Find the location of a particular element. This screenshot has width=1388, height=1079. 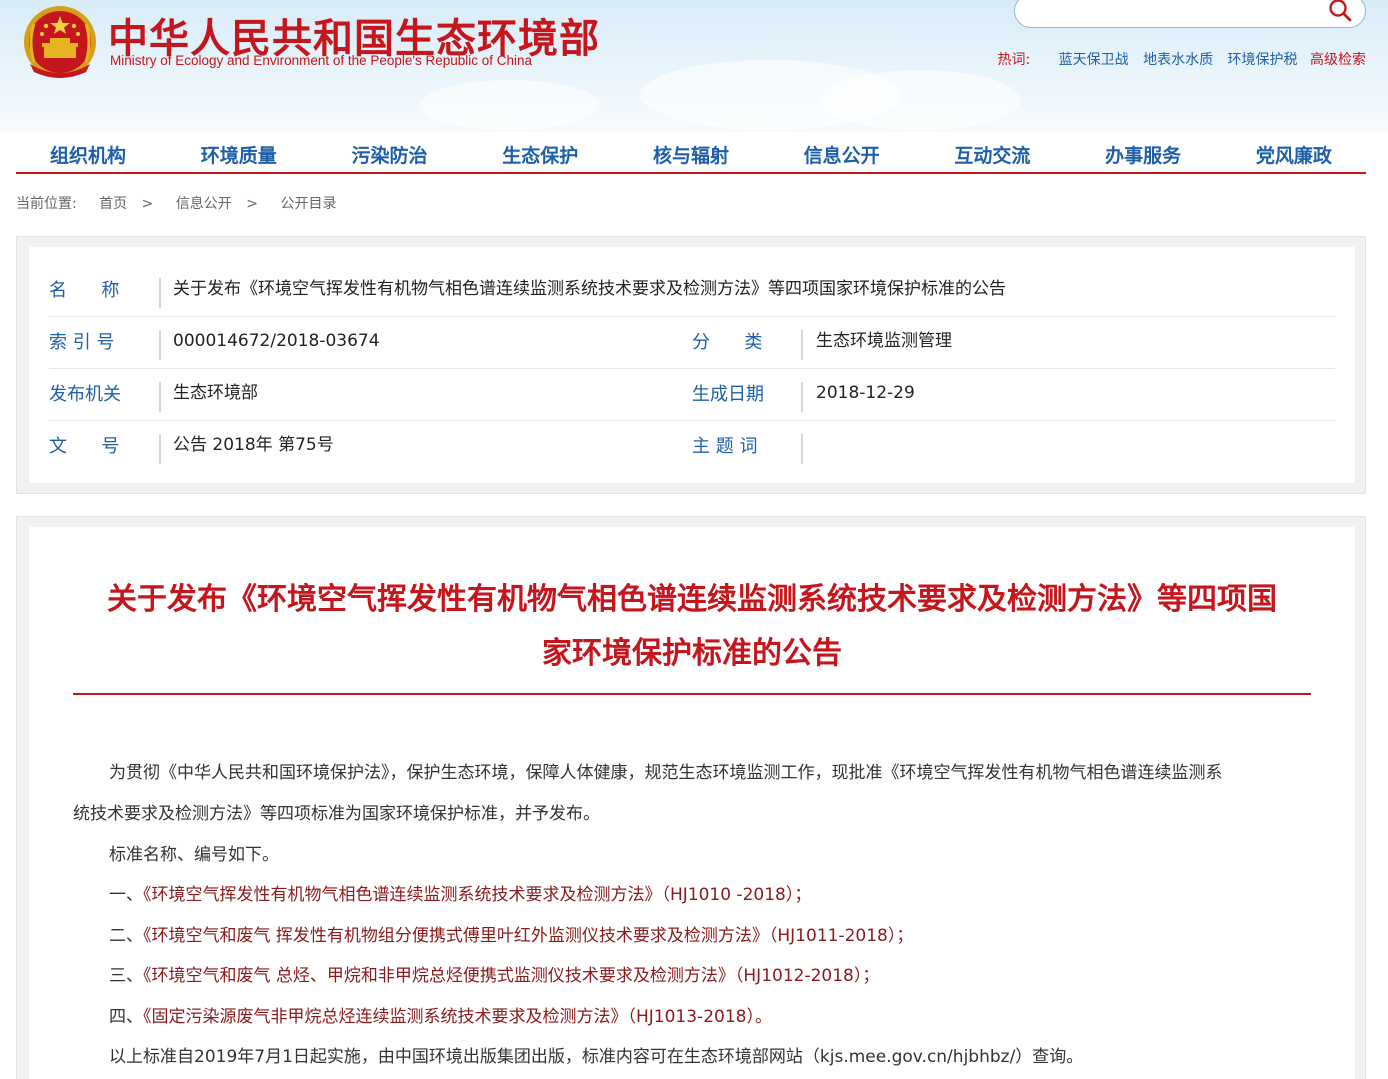

breadcrumb-catalog: 公开目录 is located at coordinates (308, 204).